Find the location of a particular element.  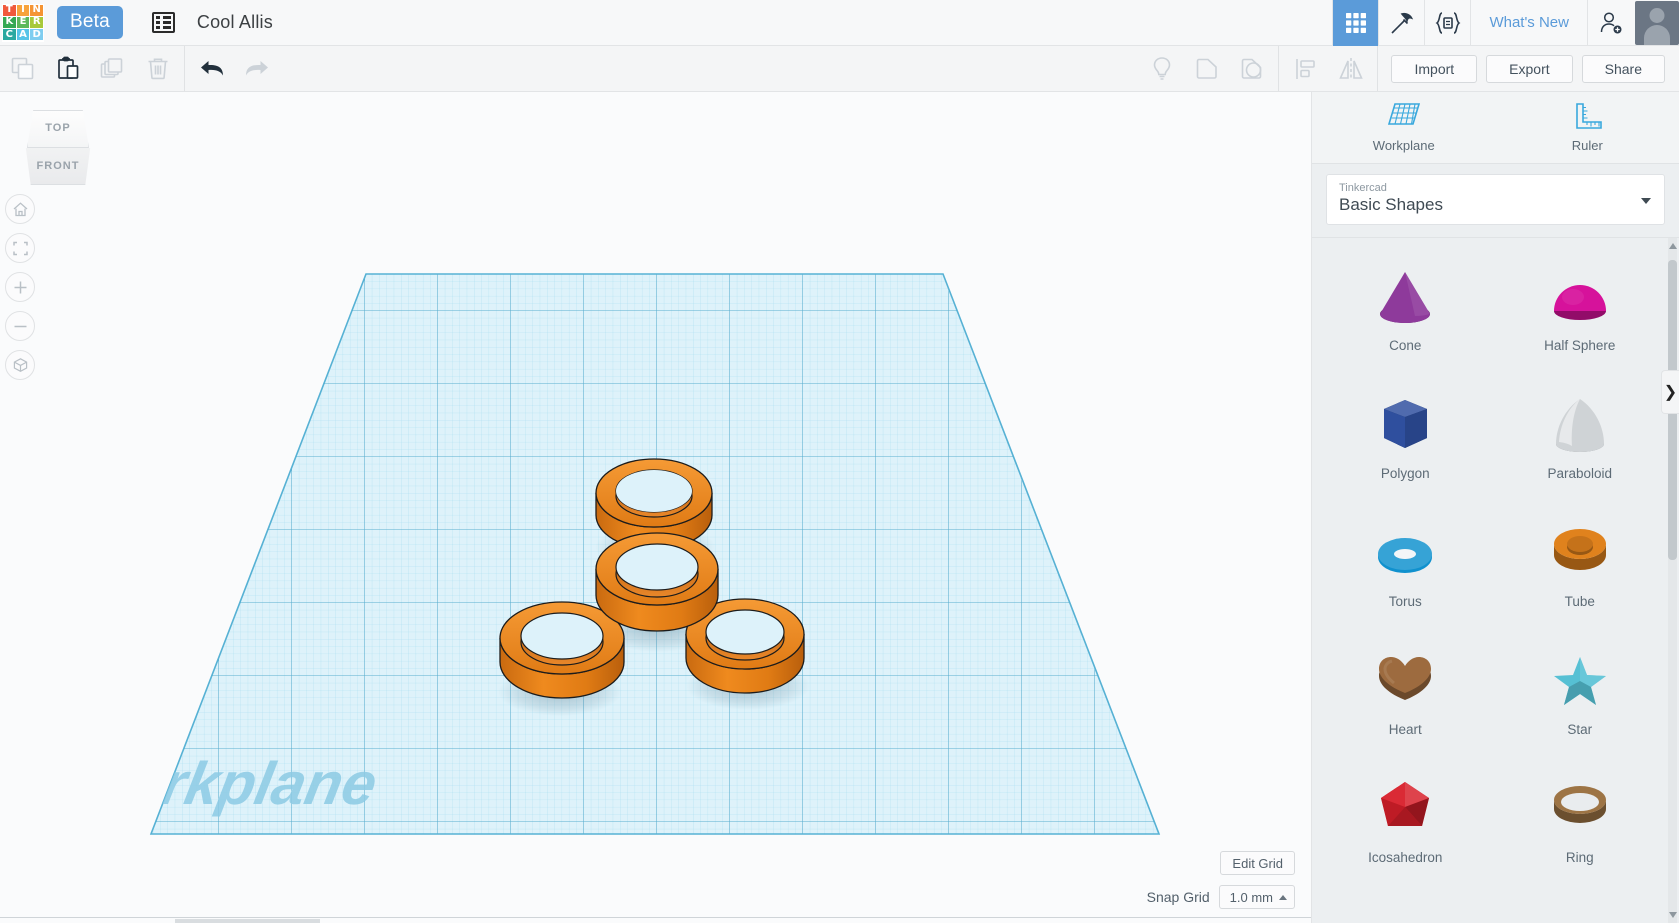

top-bar-right: What's New is located at coordinates (1505, 23).